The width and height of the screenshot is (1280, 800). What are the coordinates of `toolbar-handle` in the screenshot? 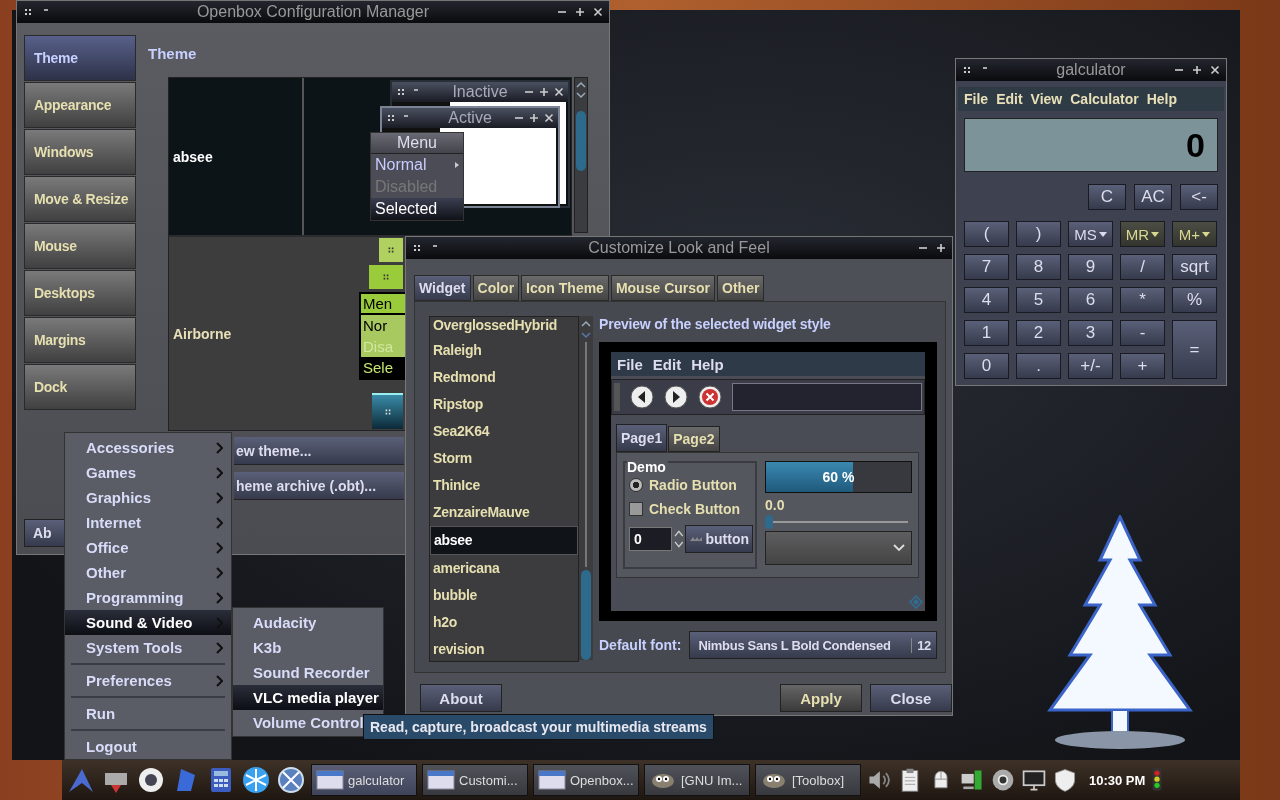 It's located at (617, 397).